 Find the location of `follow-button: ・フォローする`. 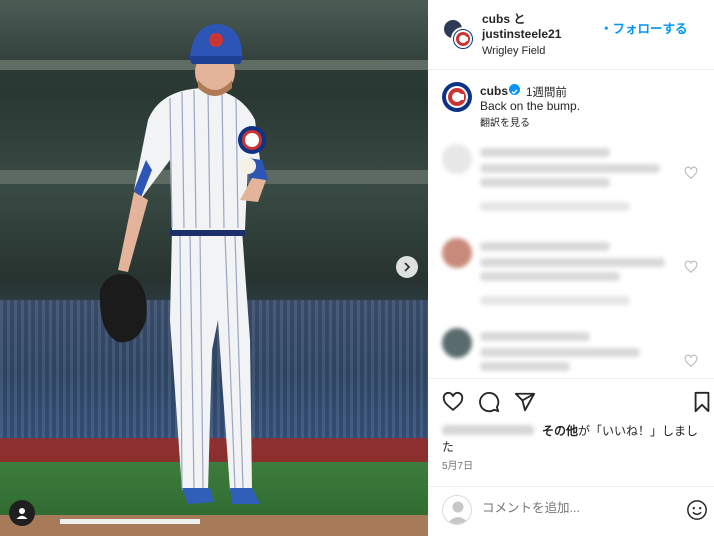

follow-button: ・フォローする is located at coordinates (644, 27).